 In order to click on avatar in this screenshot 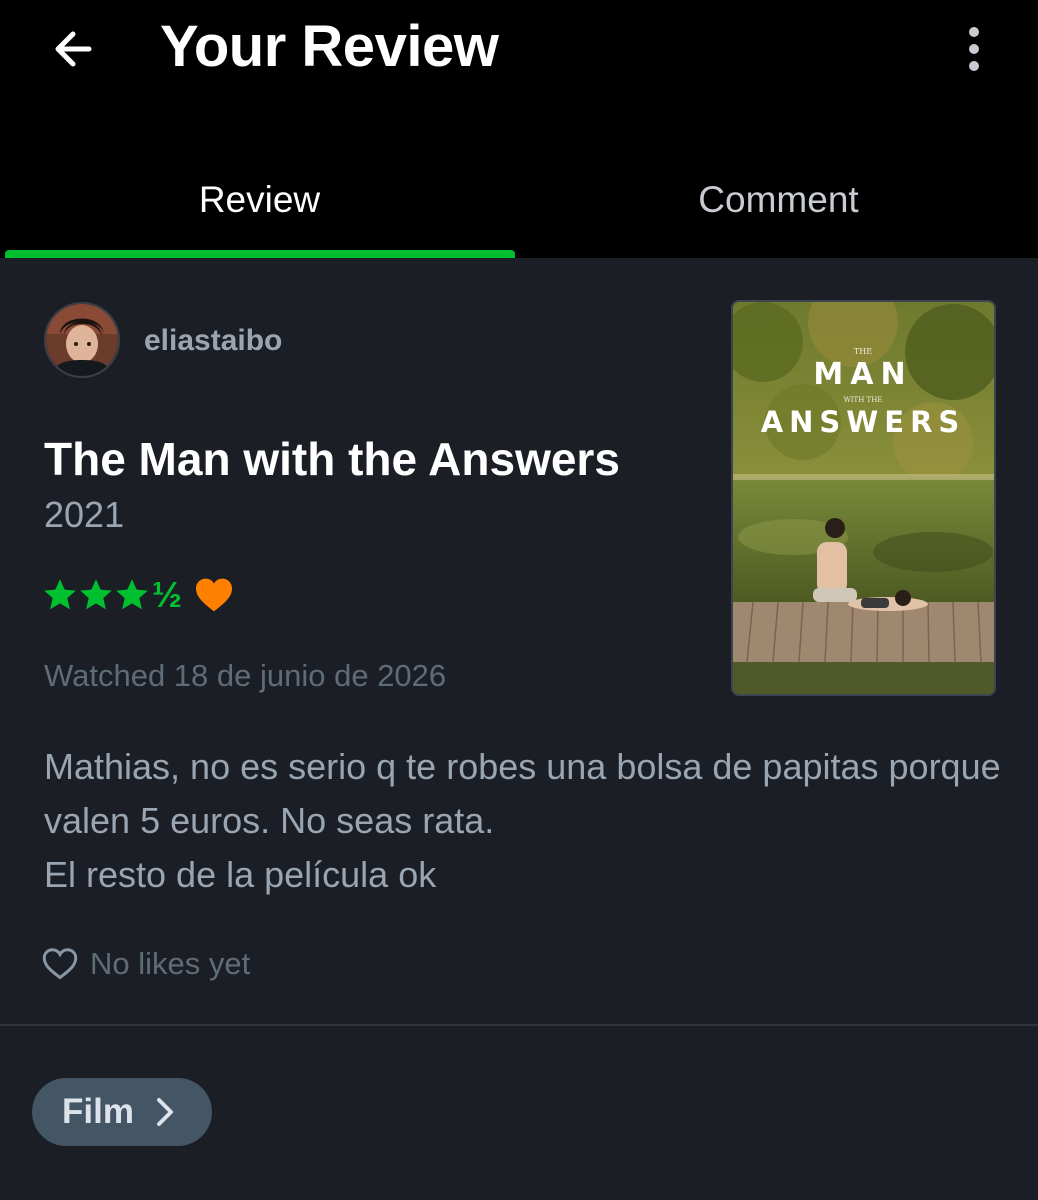, I will do `click(82, 340)`.